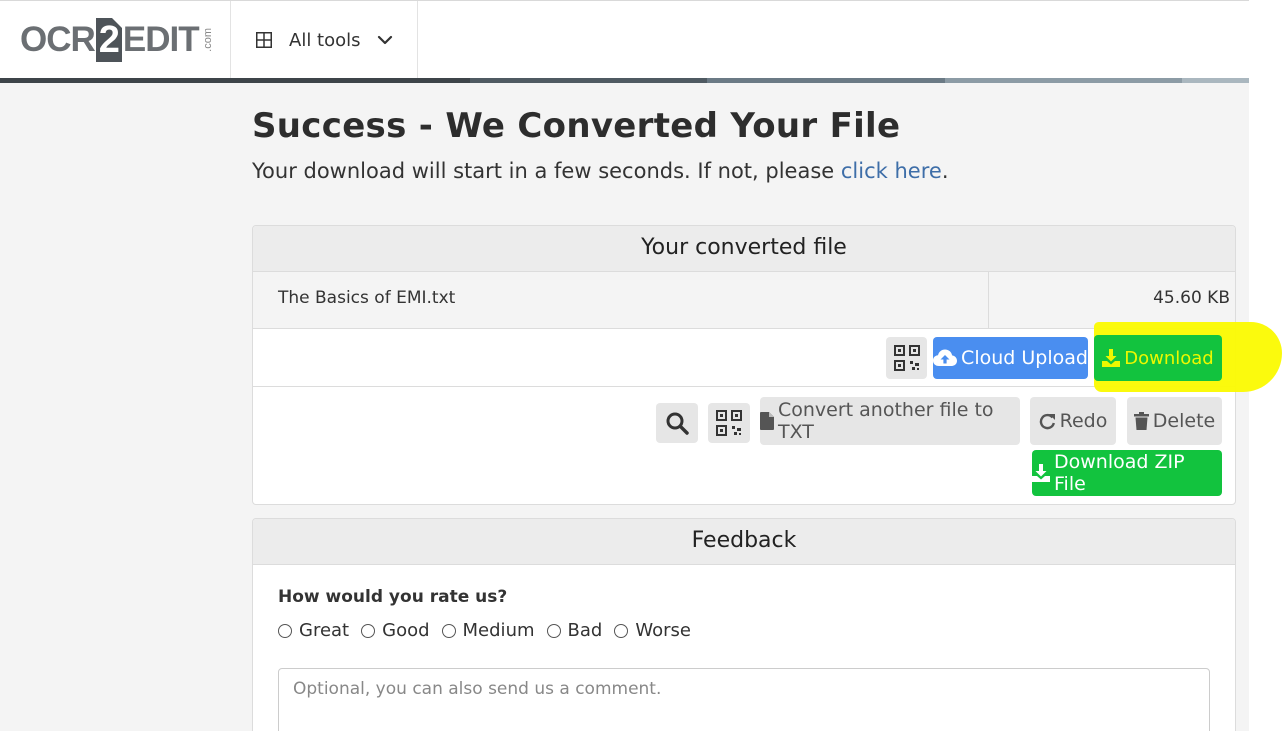 The height and width of the screenshot is (731, 1282). Describe the element at coordinates (207, 40) in the screenshot. I see `logo-com-text: .com` at that location.